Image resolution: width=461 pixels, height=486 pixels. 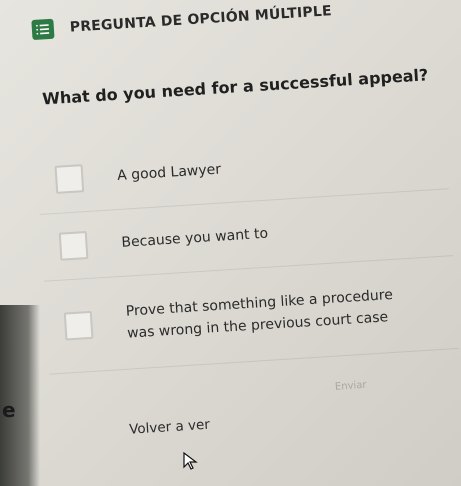 What do you see at coordinates (201, 19) in the screenshot?
I see `question-type-title: PREGUNTA DE OPCIÓN MÚLTIPLE` at bounding box center [201, 19].